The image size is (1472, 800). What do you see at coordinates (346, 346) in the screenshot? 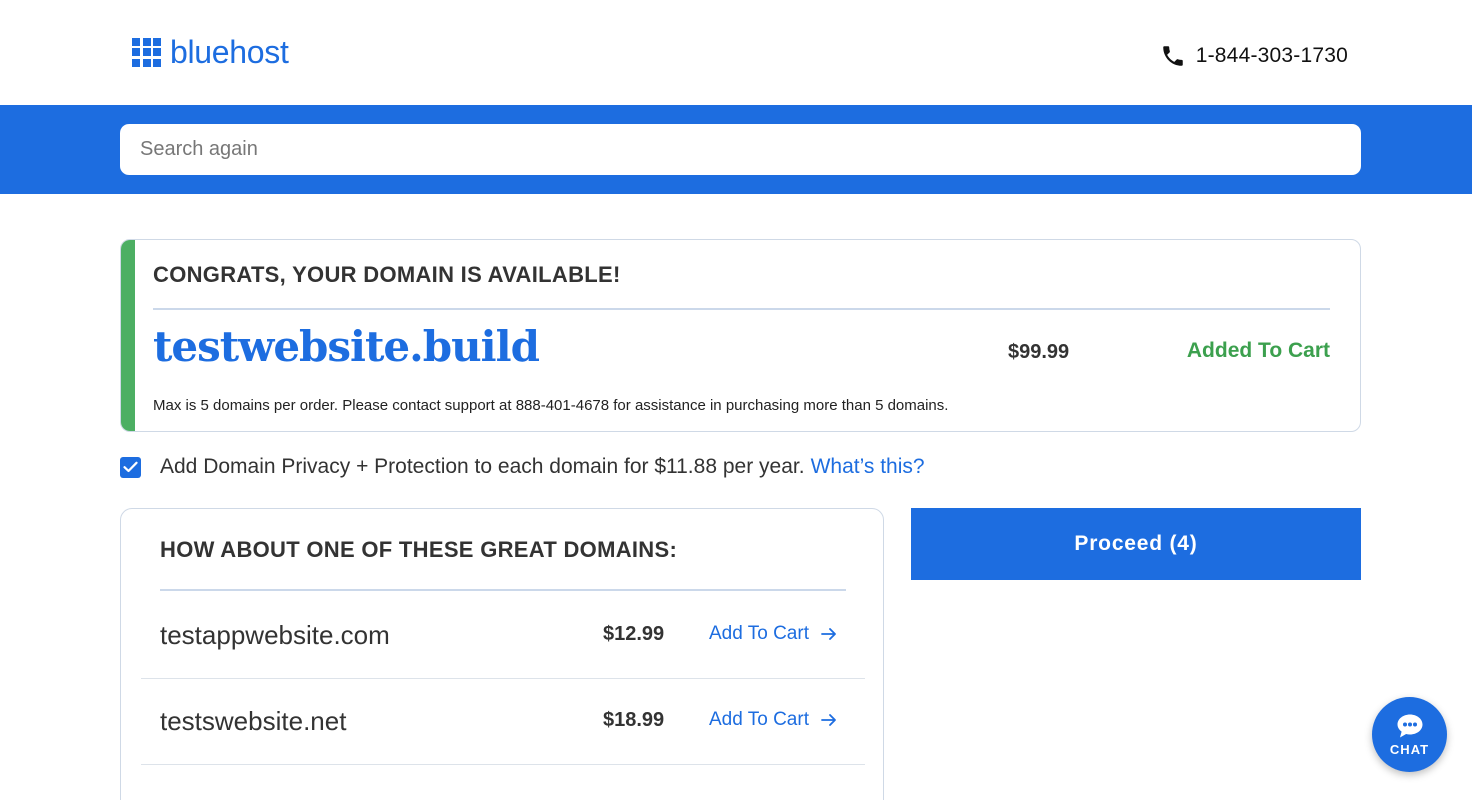
I see `result-domain: testwebsite.build` at bounding box center [346, 346].